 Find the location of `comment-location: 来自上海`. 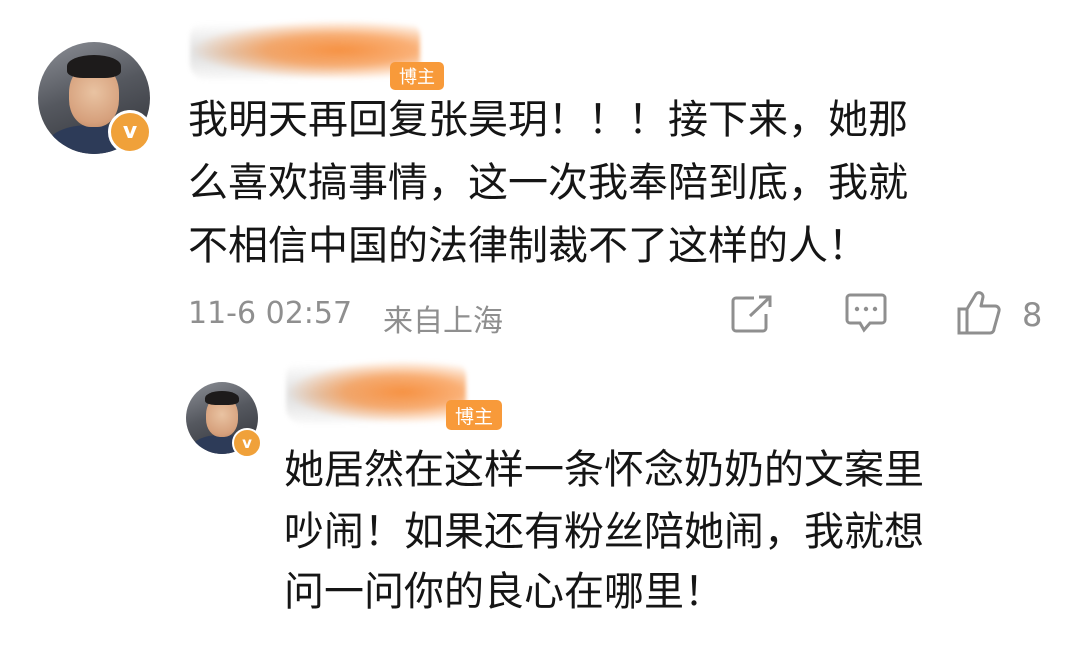

comment-location: 来自上海 is located at coordinates (443, 321).